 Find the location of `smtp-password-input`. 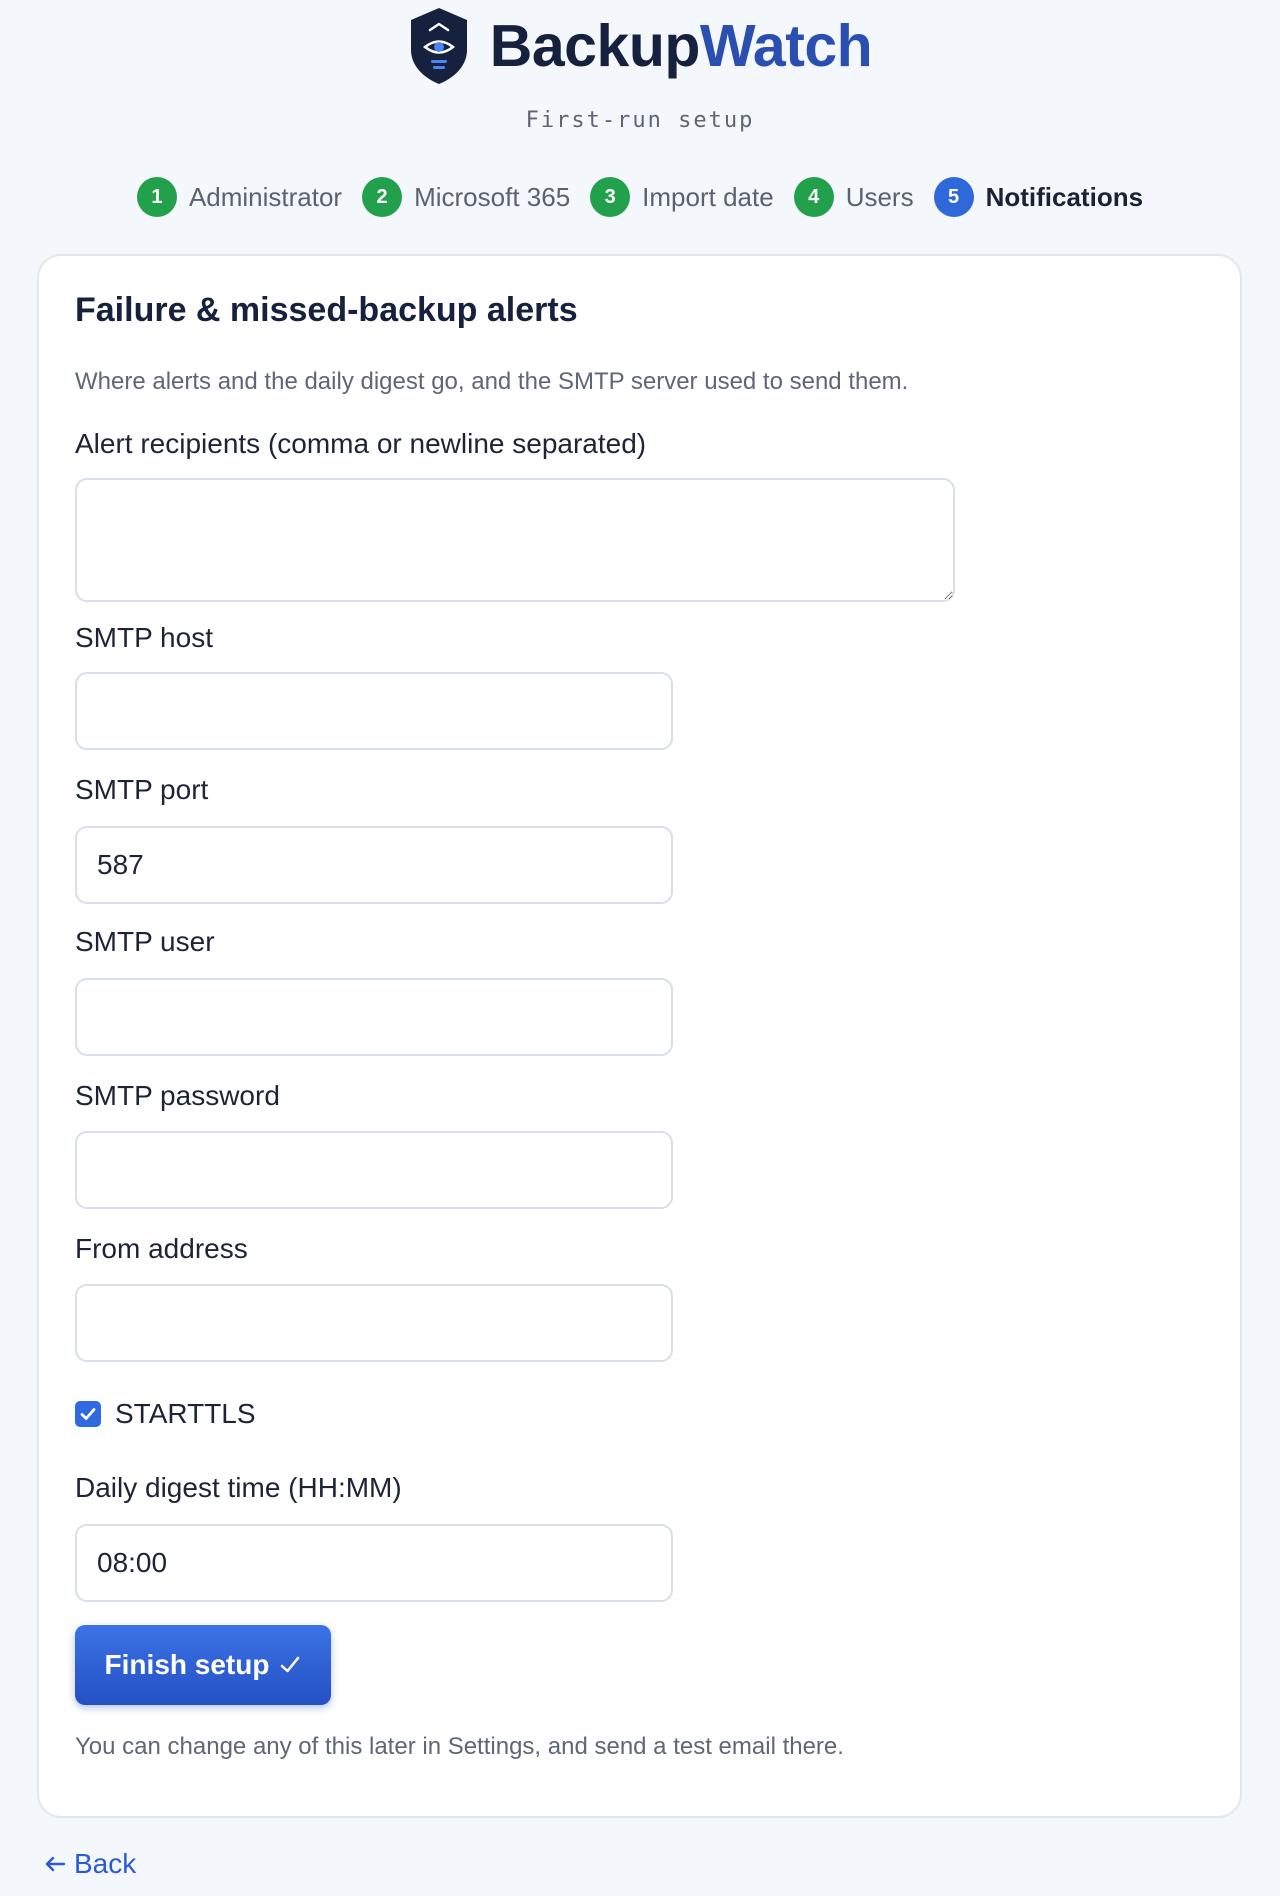

smtp-password-input is located at coordinates (374, 1170).